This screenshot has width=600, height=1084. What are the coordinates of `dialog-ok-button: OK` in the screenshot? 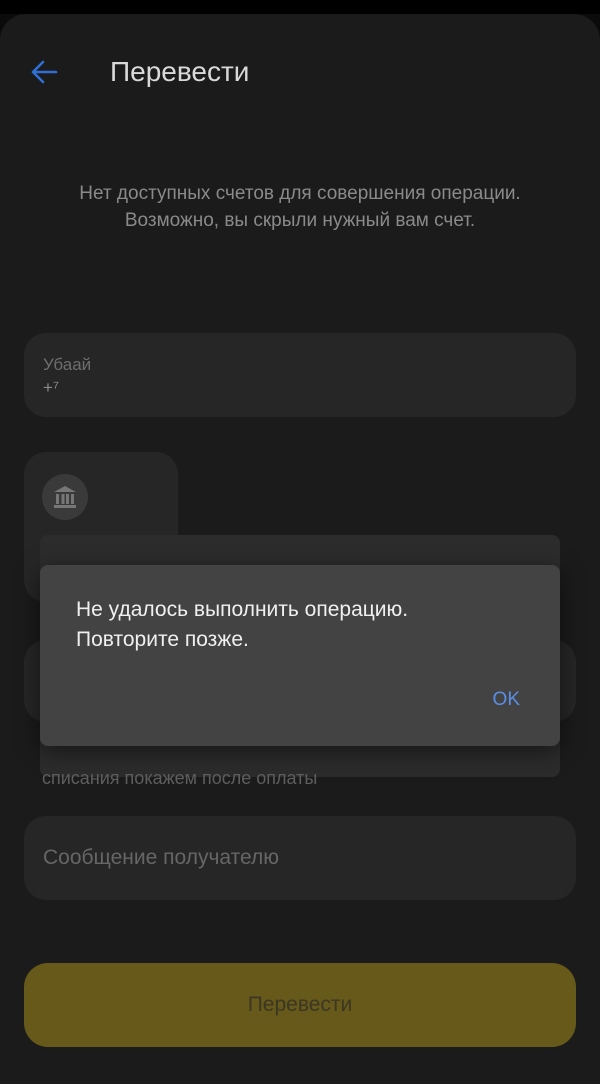 It's located at (506, 700).